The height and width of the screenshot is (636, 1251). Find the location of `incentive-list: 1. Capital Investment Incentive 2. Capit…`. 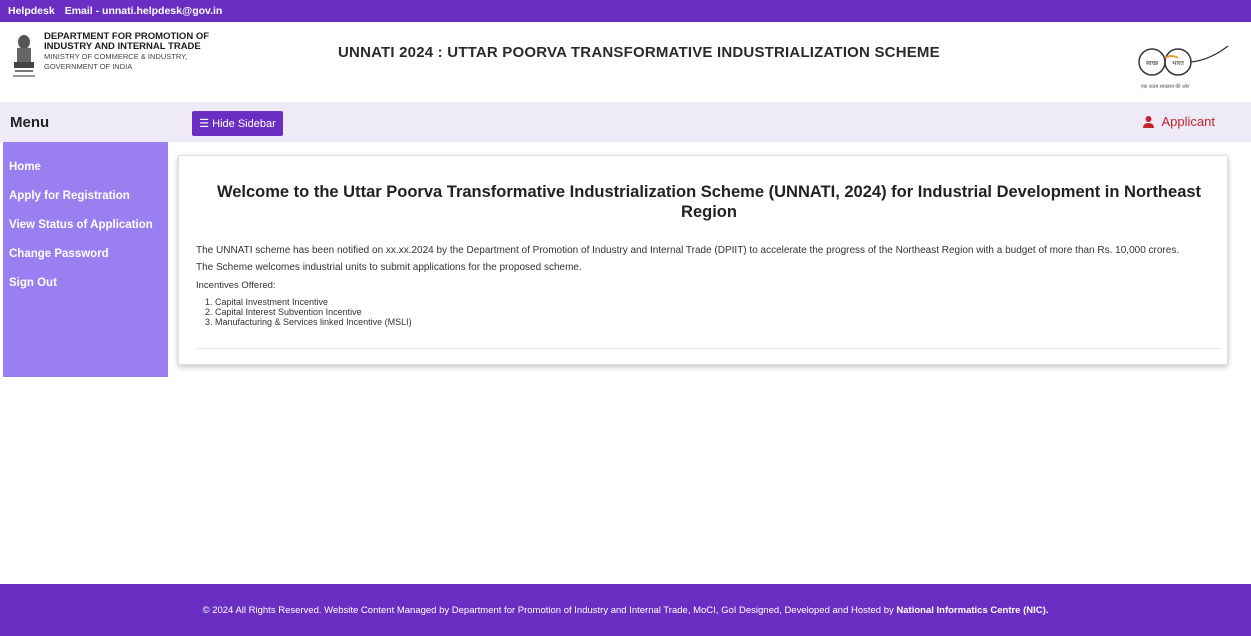

incentive-list: 1. Capital Investment Incentive 2. Capit… is located at coordinates (308, 312).